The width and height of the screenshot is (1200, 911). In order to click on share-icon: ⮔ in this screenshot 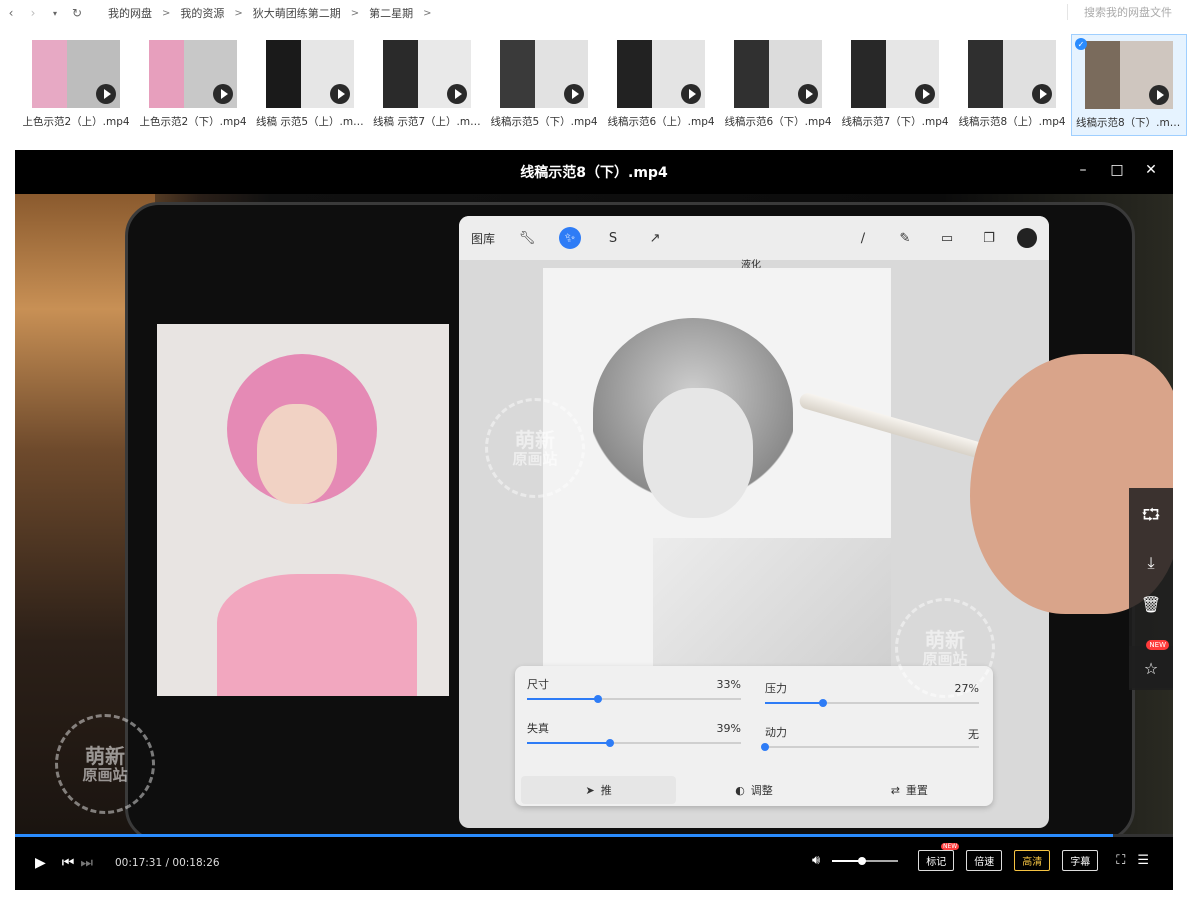, I will do `click(1151, 517)`.